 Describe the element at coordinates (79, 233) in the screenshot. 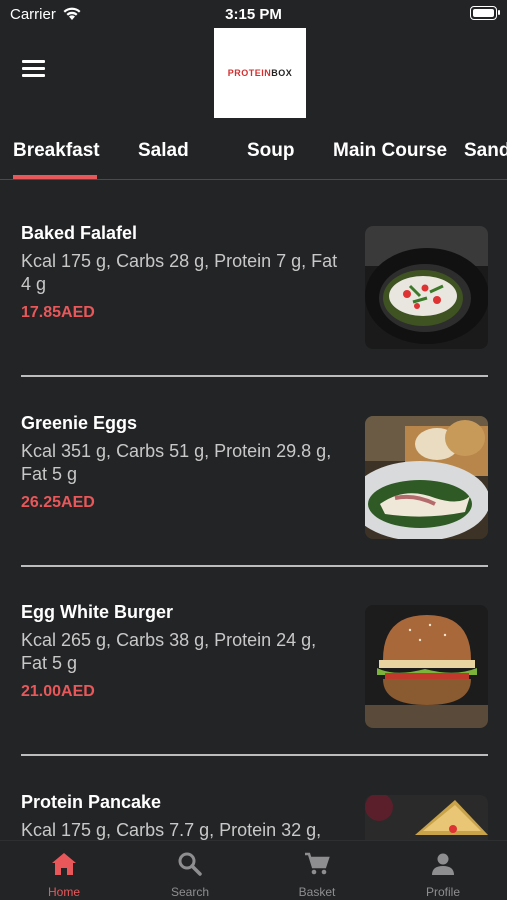

I see `item-name: Baked Falafel` at that location.